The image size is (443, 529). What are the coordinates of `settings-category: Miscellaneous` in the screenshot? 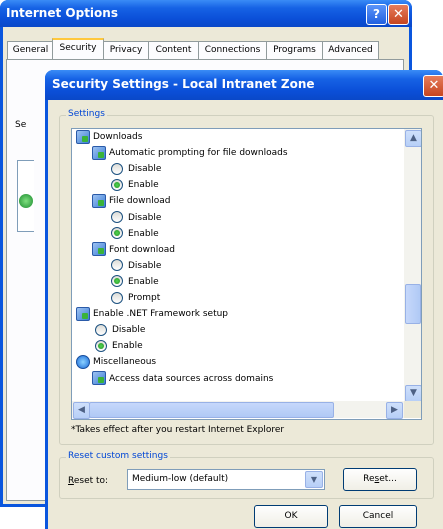 It's located at (116, 362).